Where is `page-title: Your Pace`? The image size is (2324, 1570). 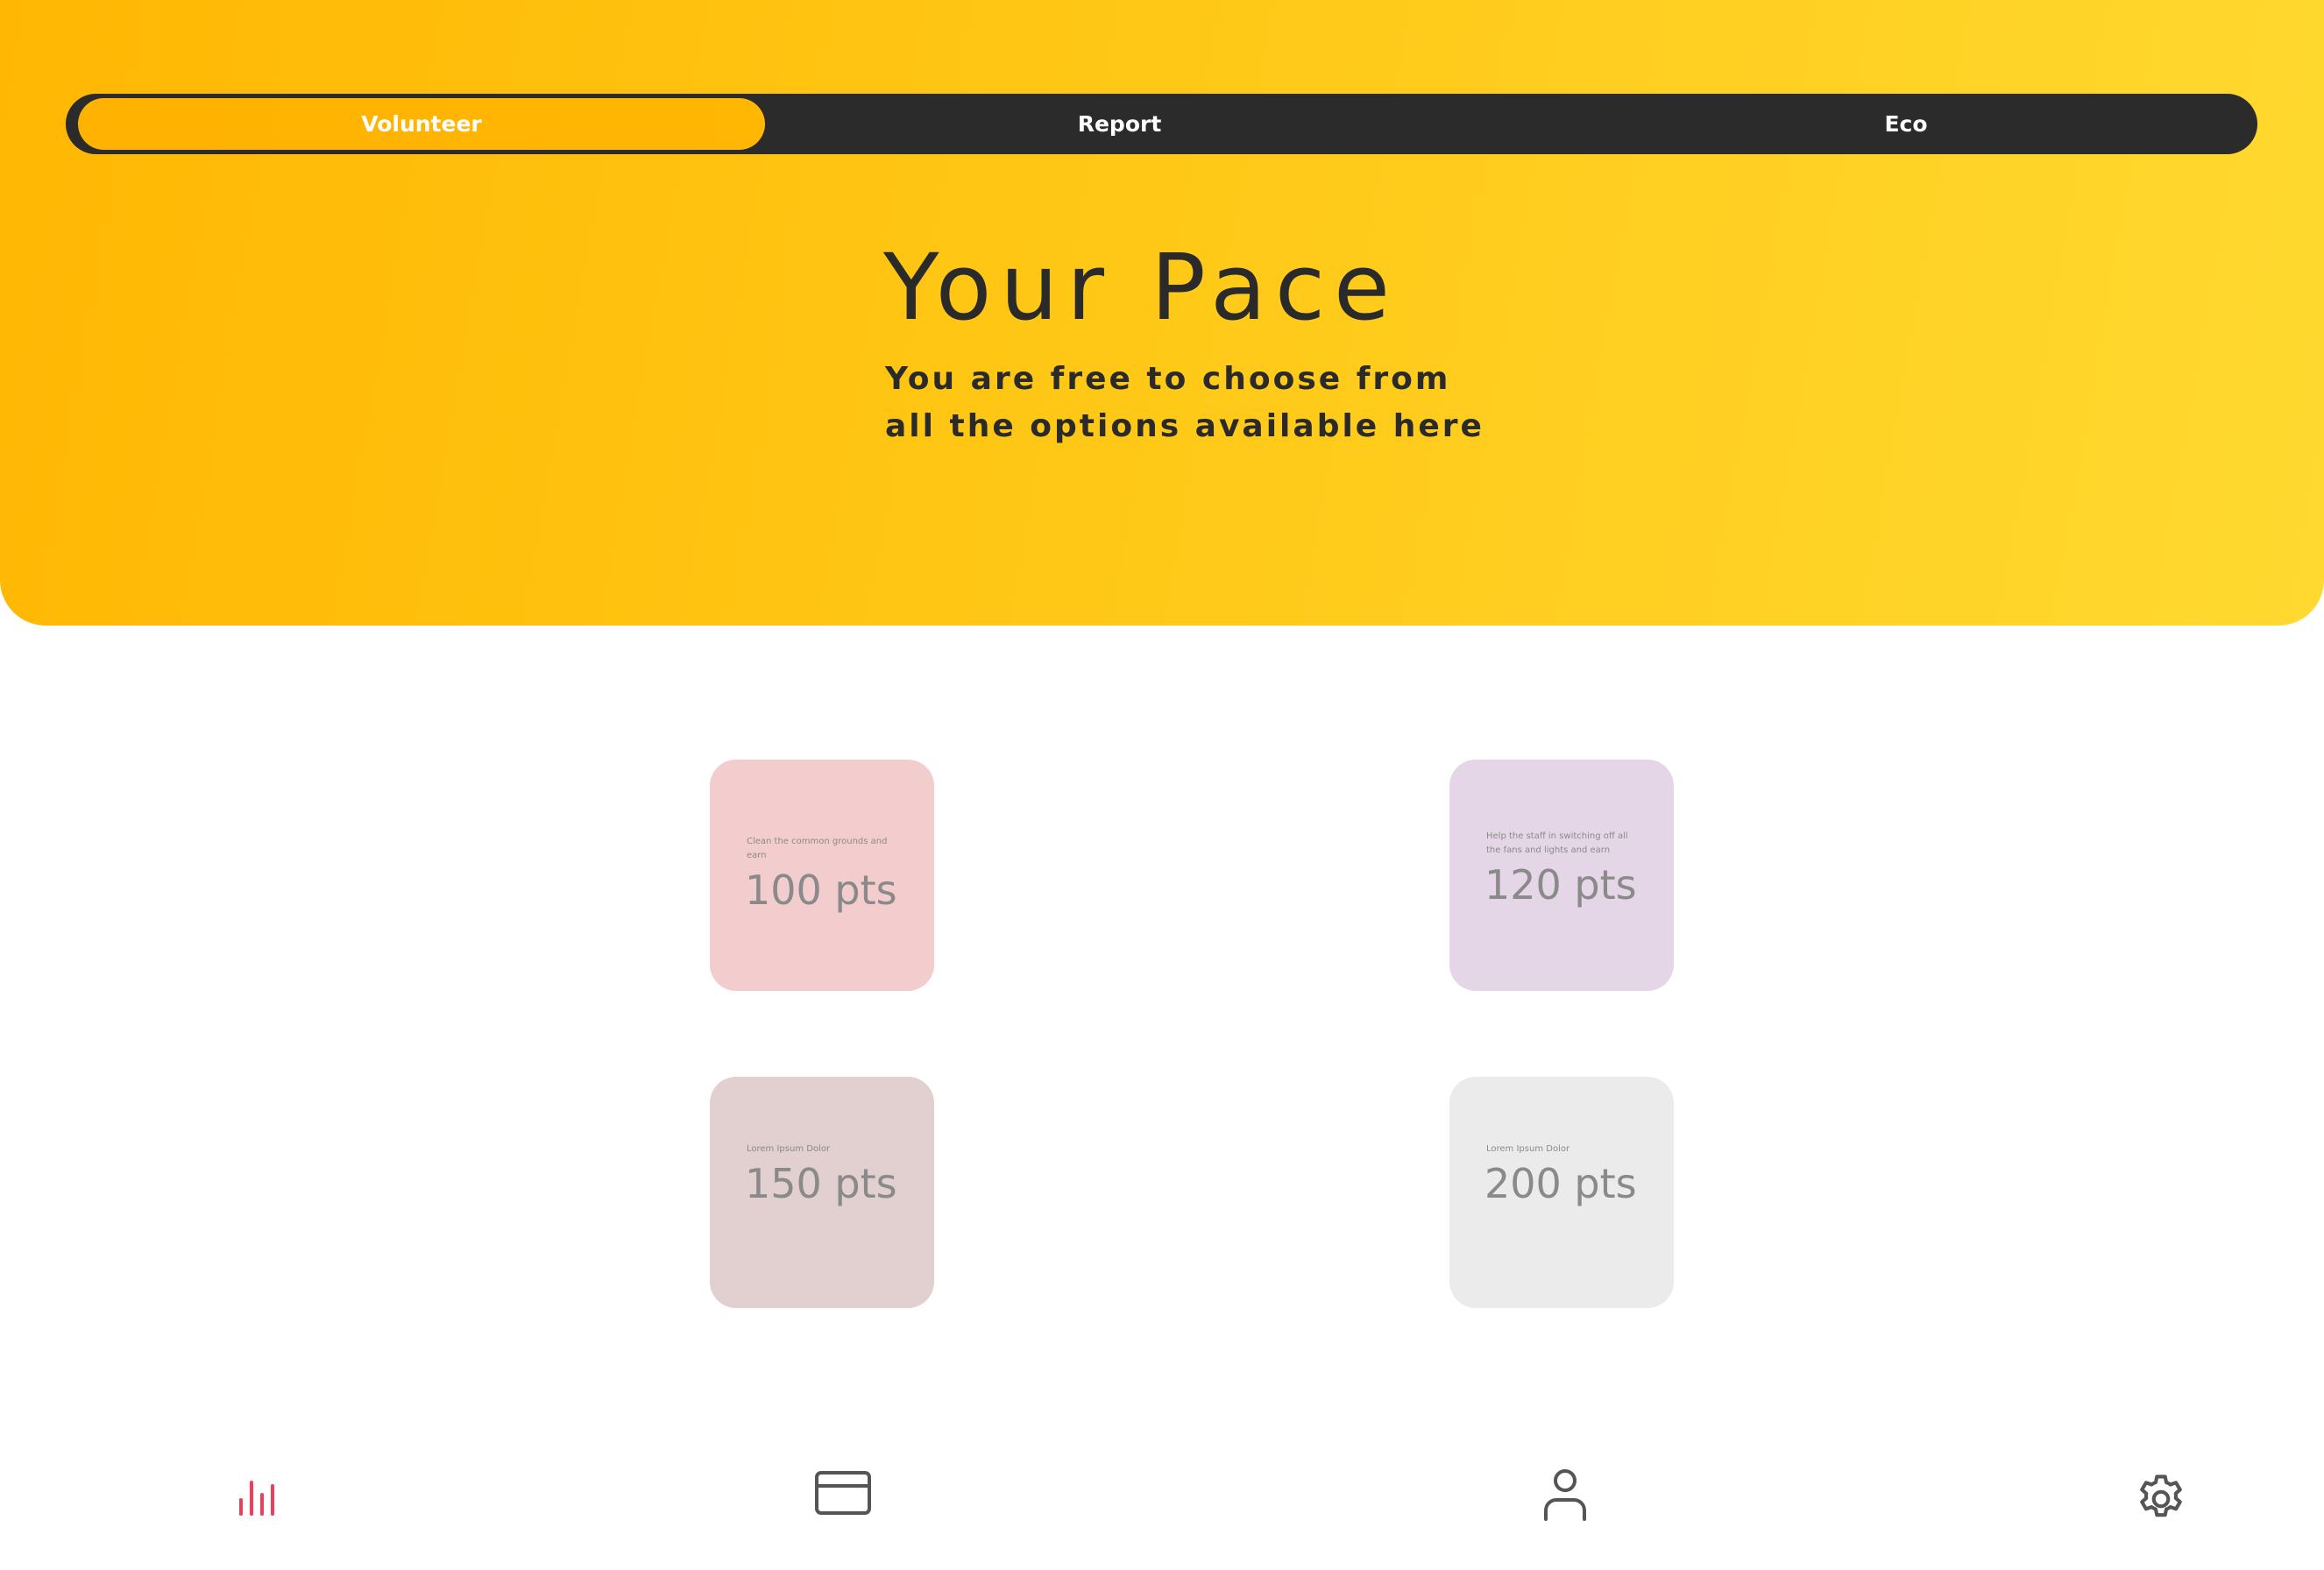
page-title: Your Pace is located at coordinates (1141, 287).